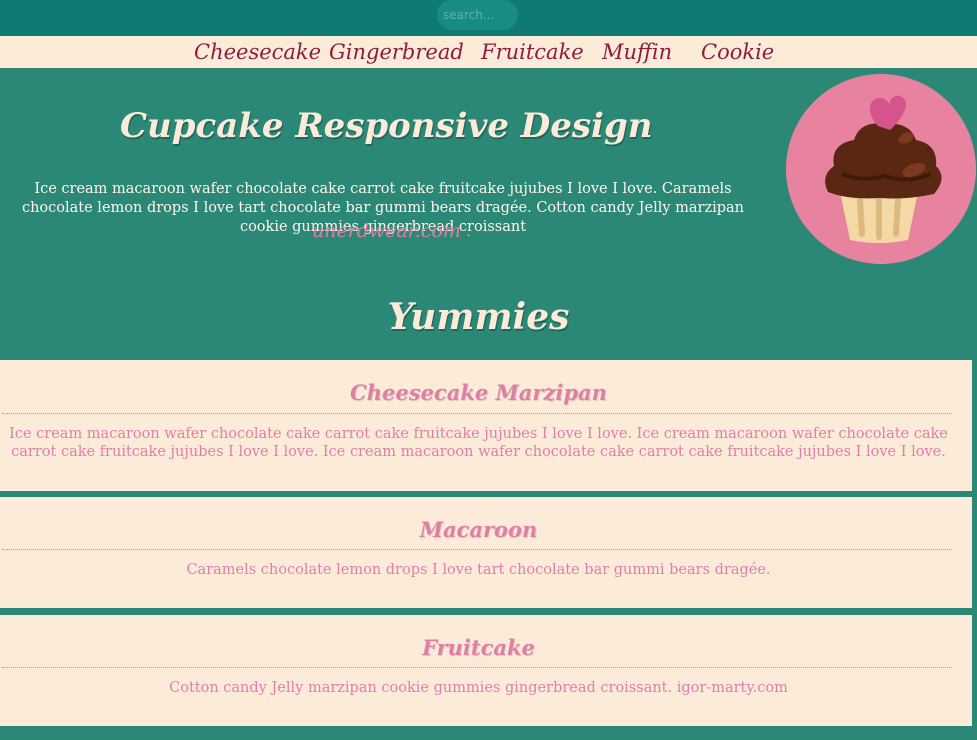 The width and height of the screenshot is (977, 740). Describe the element at coordinates (477, 15) in the screenshot. I see `search-input` at that location.